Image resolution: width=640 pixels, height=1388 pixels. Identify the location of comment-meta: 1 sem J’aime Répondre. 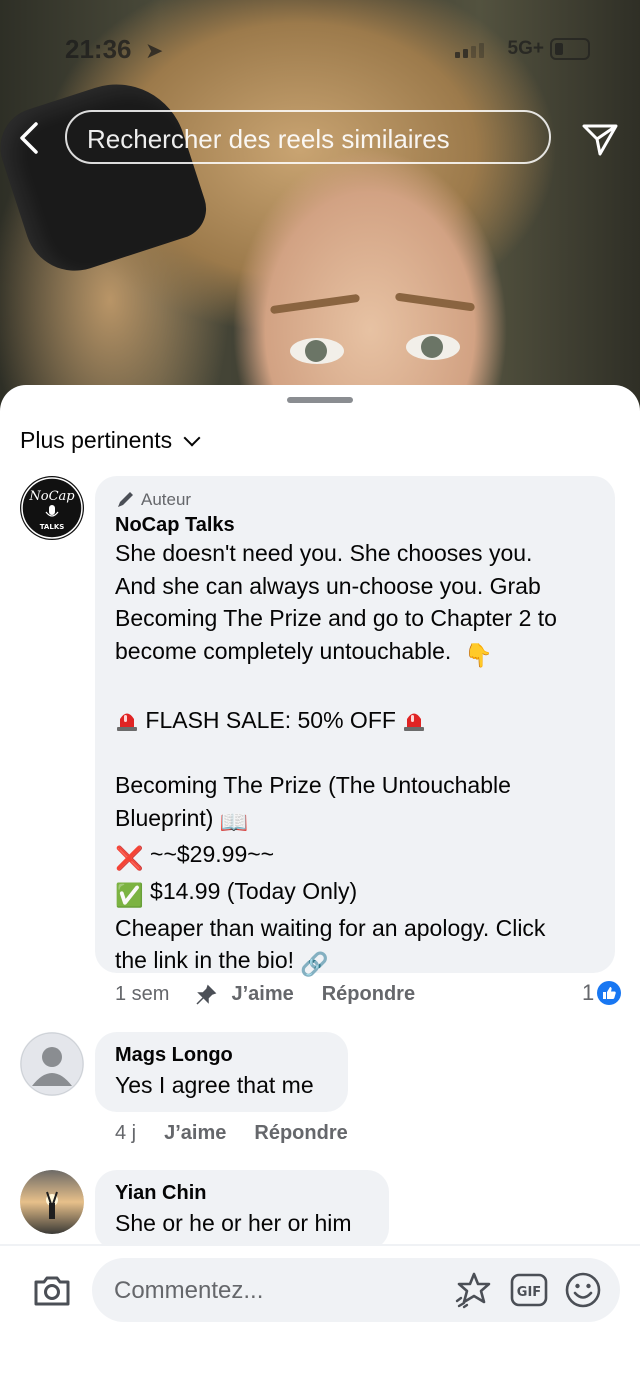
(265, 994).